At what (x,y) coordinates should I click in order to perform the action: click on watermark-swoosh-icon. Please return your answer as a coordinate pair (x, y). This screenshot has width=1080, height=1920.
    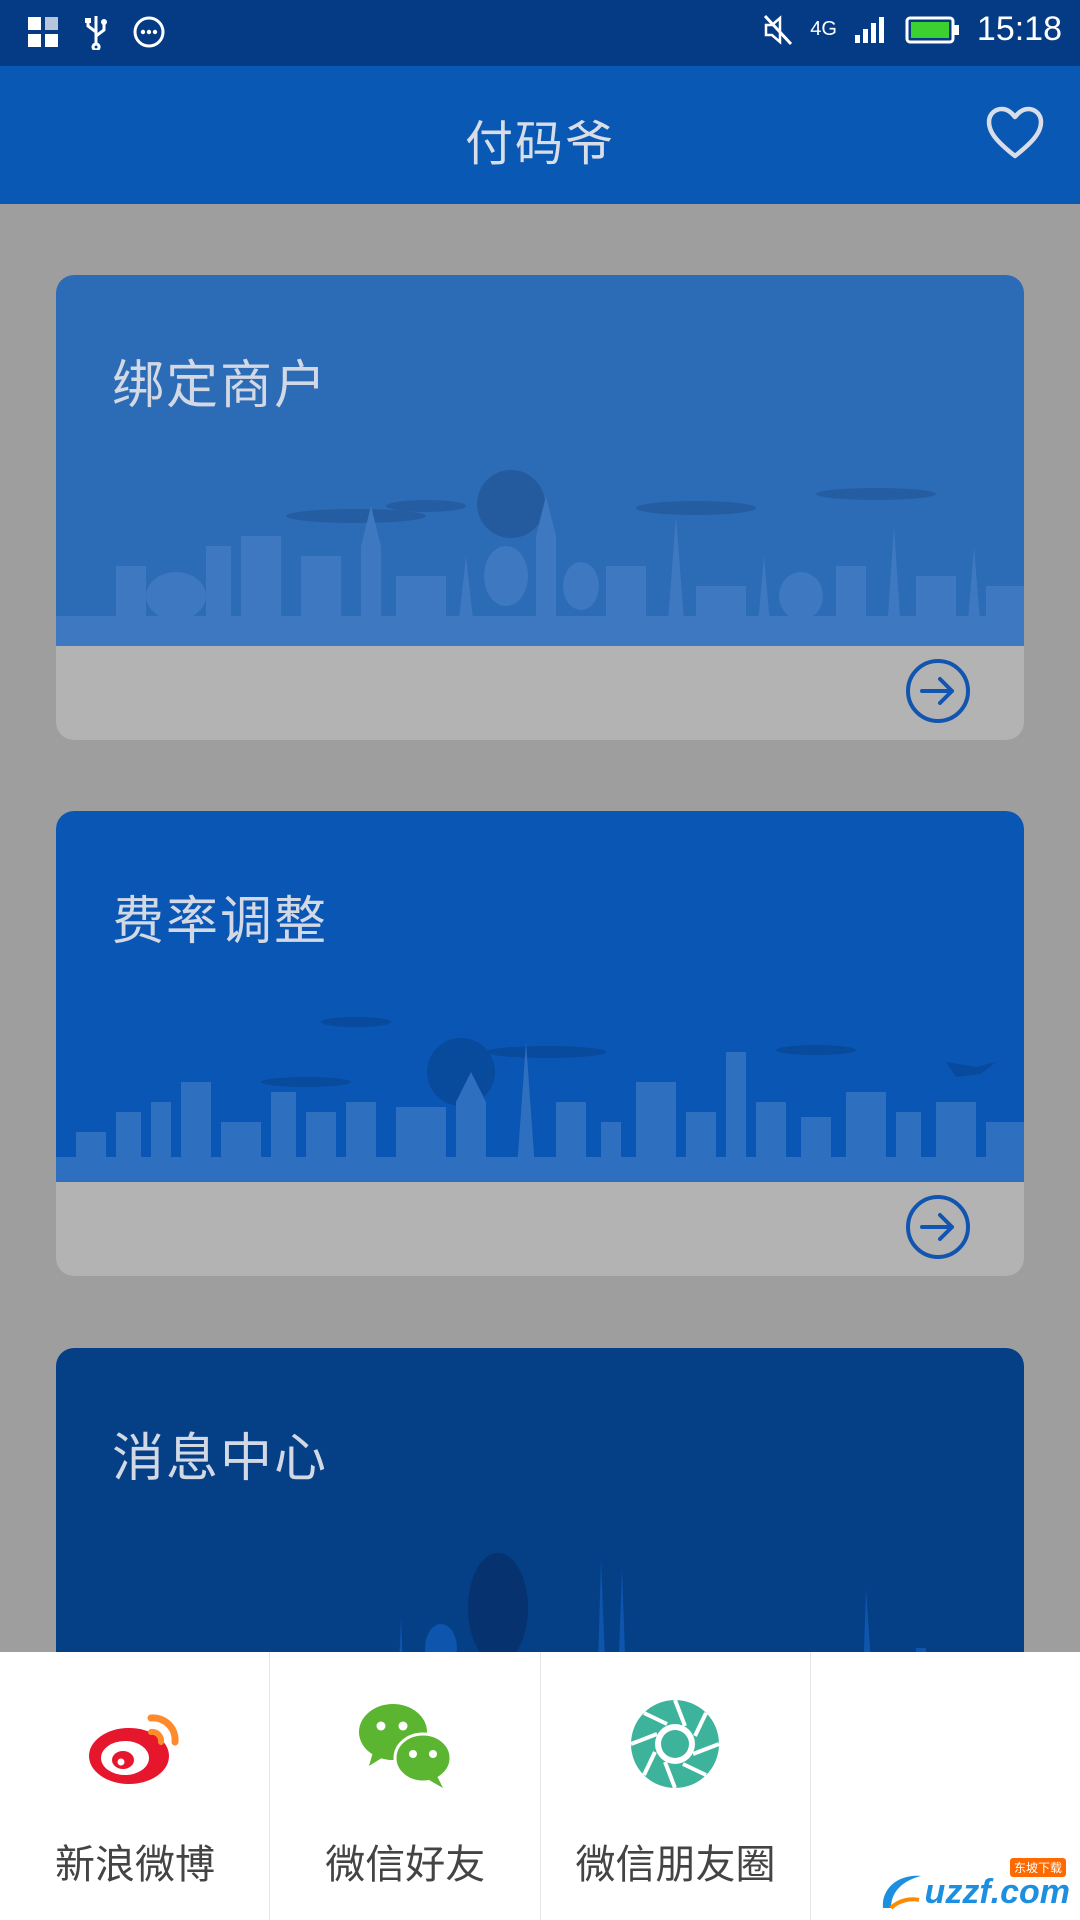
    Looking at the image, I should click on (901, 1892).